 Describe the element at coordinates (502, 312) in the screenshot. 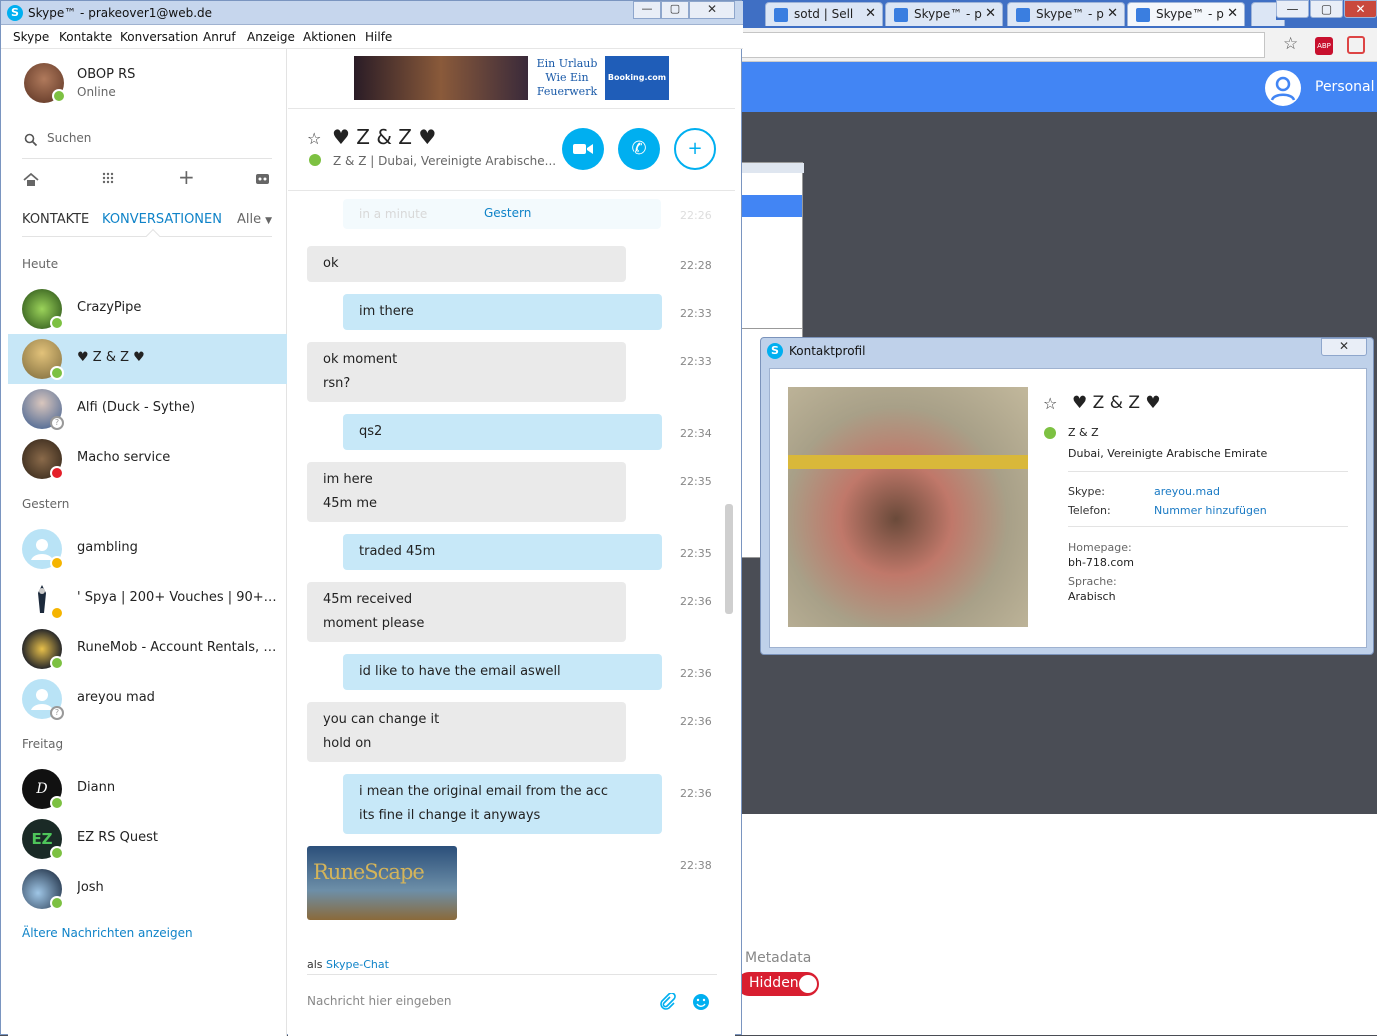

I see `message-outgoing: im there` at that location.